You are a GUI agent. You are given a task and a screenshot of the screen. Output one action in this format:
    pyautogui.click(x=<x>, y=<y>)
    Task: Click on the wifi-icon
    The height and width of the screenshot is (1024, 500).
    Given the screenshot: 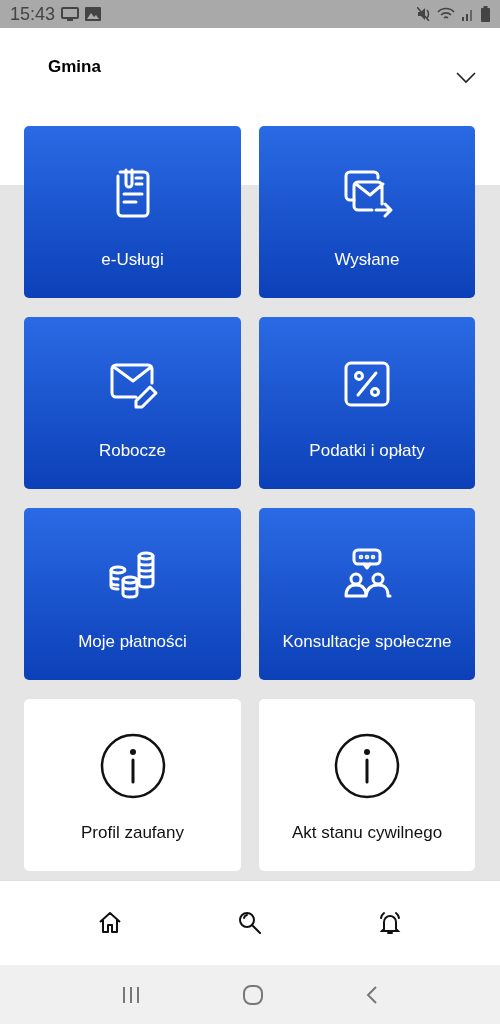 What is the action you would take?
    pyautogui.click(x=446, y=14)
    